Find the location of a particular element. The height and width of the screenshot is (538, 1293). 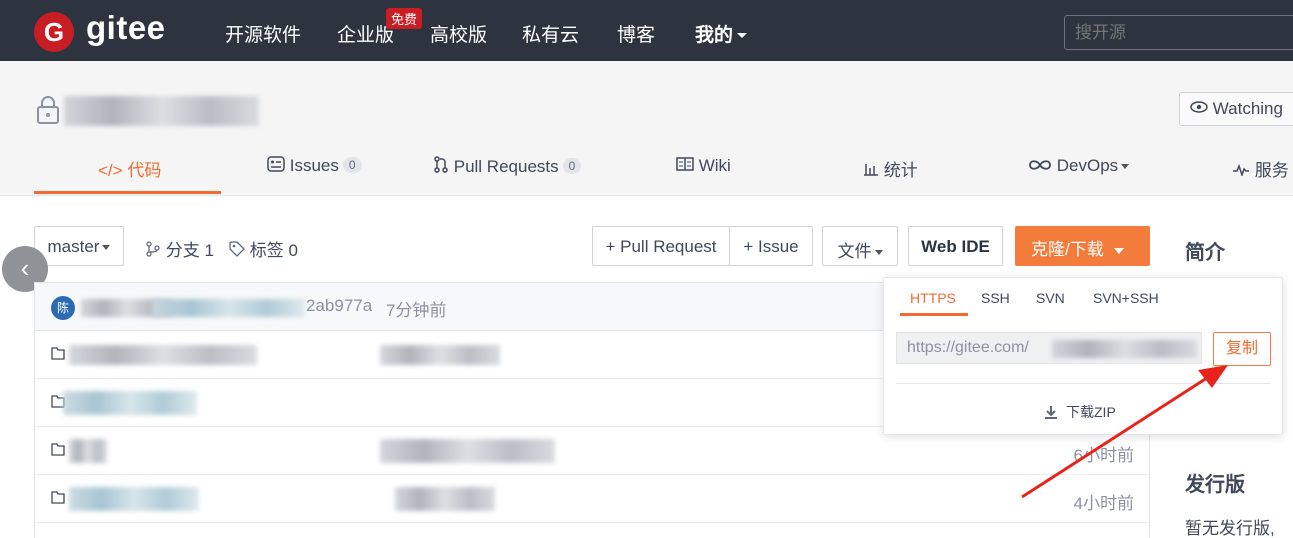

repo-name-redacted is located at coordinates (161, 111).